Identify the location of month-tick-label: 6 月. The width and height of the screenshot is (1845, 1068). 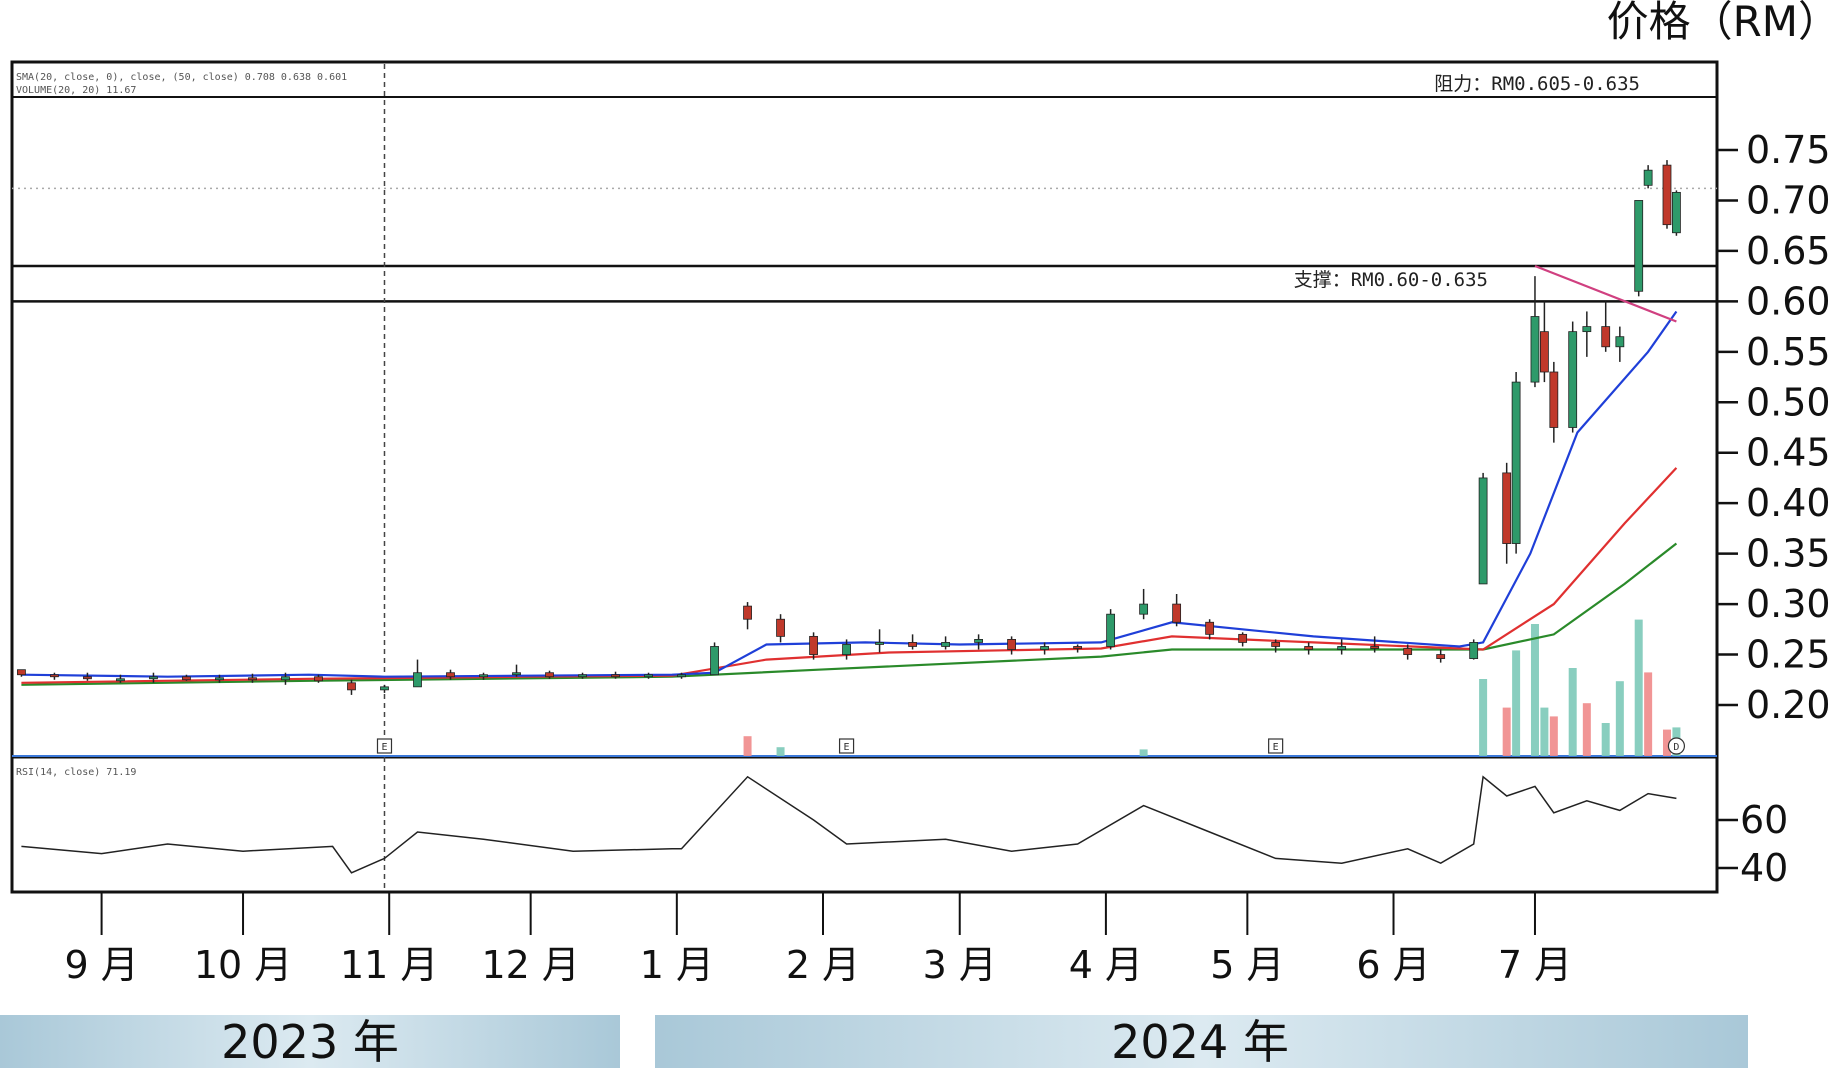
(1393, 965).